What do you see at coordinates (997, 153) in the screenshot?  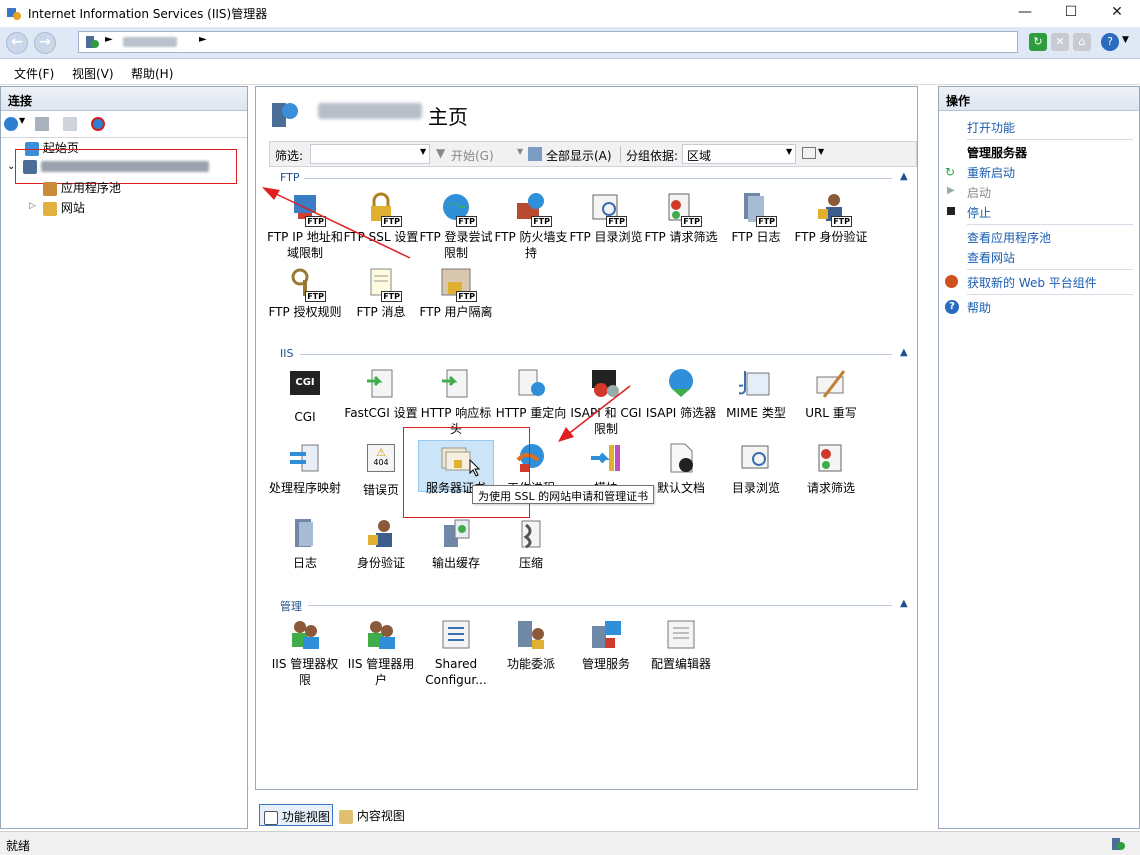 I see `manage-server-heading: 管理服务器` at bounding box center [997, 153].